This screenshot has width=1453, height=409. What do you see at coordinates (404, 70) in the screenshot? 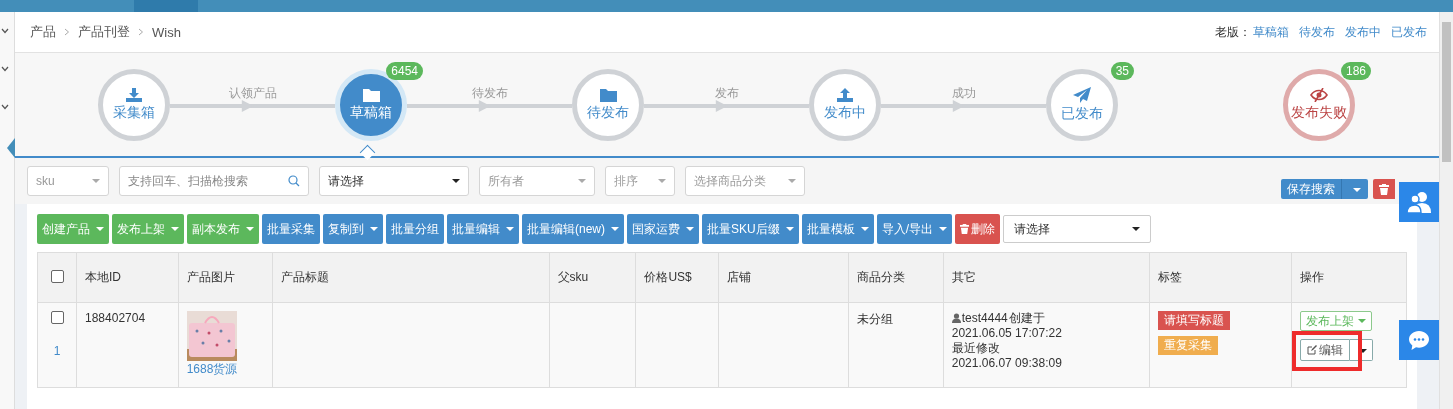
I see `count-badge: 6454` at bounding box center [404, 70].